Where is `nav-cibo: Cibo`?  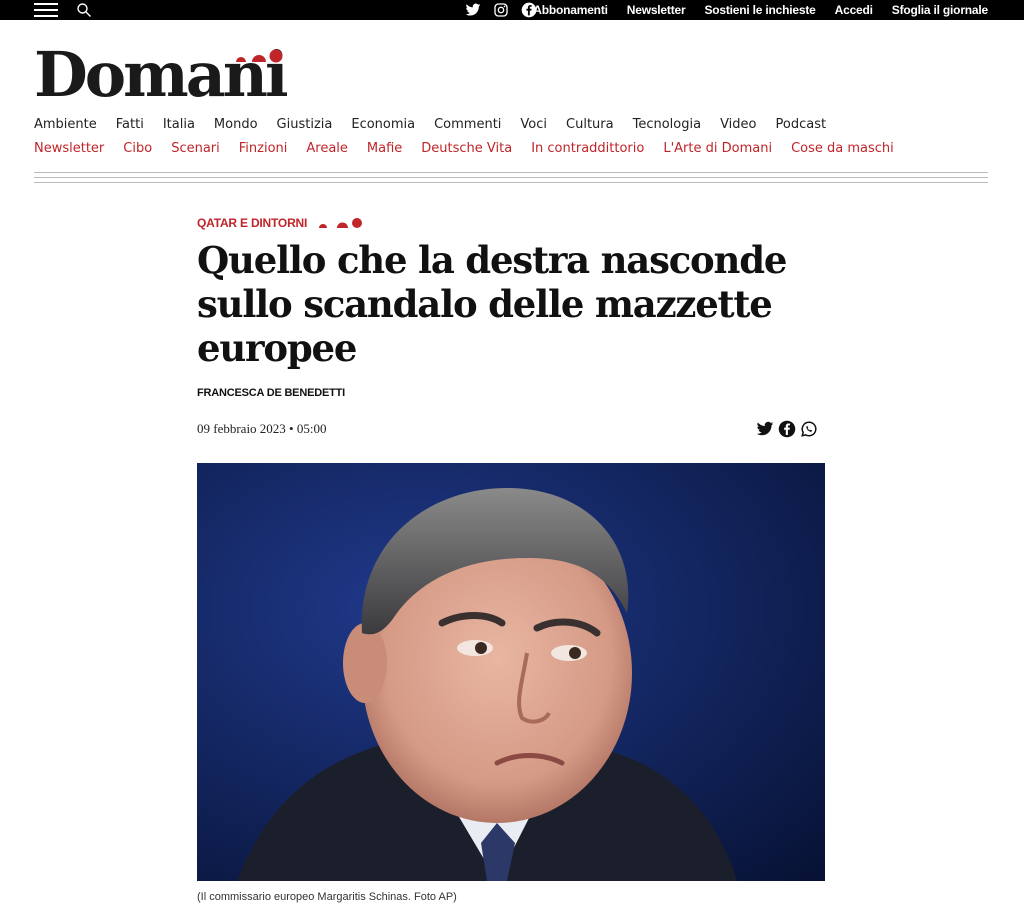
nav-cibo: Cibo is located at coordinates (137, 148).